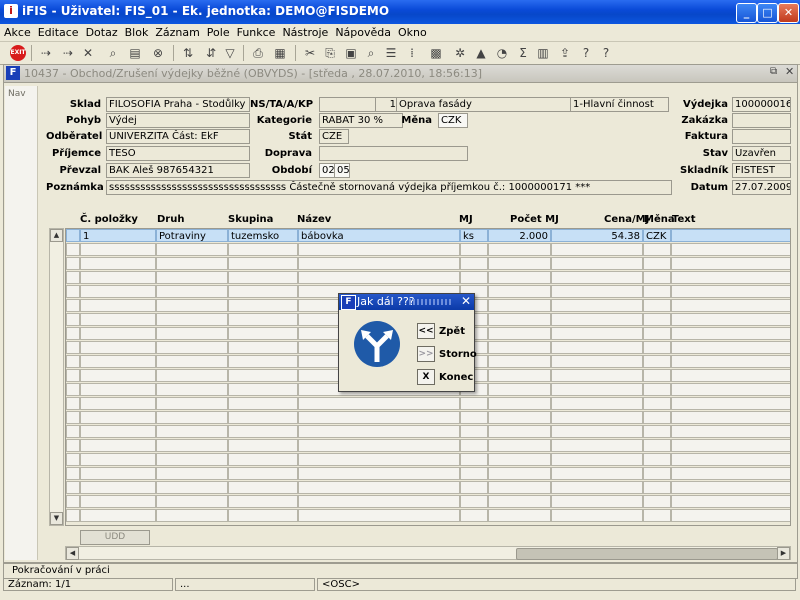 The height and width of the screenshot is (600, 800). What do you see at coordinates (280, 53) in the screenshot?
I see `print-preview-icon: ▦` at bounding box center [280, 53].